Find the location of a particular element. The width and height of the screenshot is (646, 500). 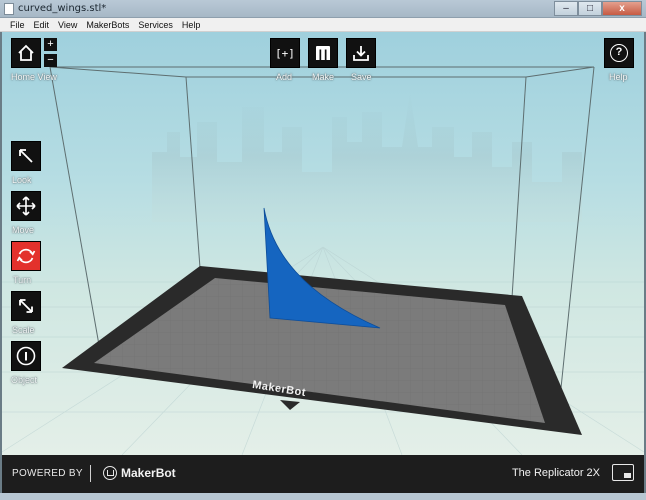

look-tool-button is located at coordinates (26, 156).